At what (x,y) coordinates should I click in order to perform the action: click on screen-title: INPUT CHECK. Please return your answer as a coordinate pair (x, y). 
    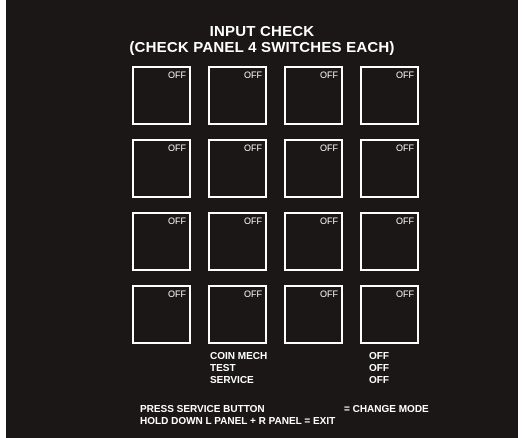
    Looking at the image, I should click on (262, 31).